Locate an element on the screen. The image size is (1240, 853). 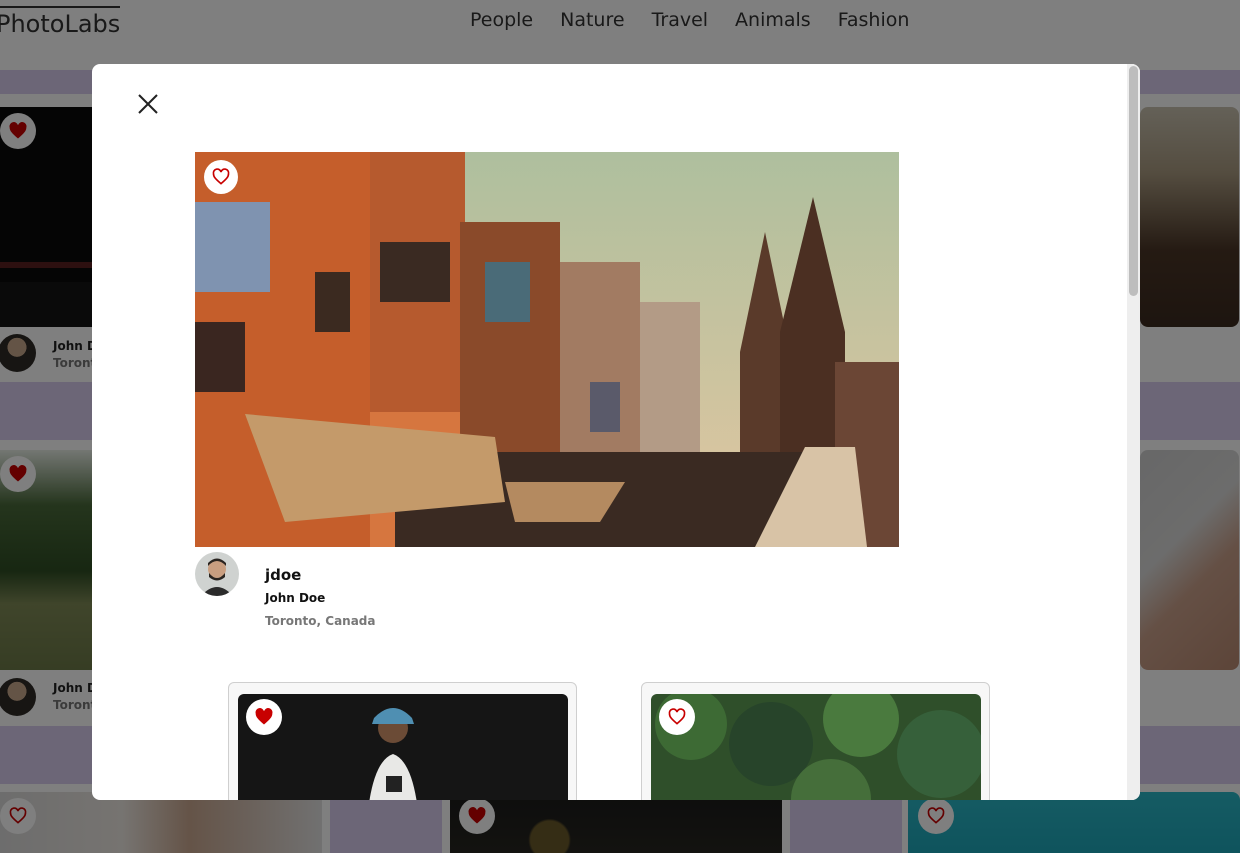
avatar is located at coordinates (217, 574).